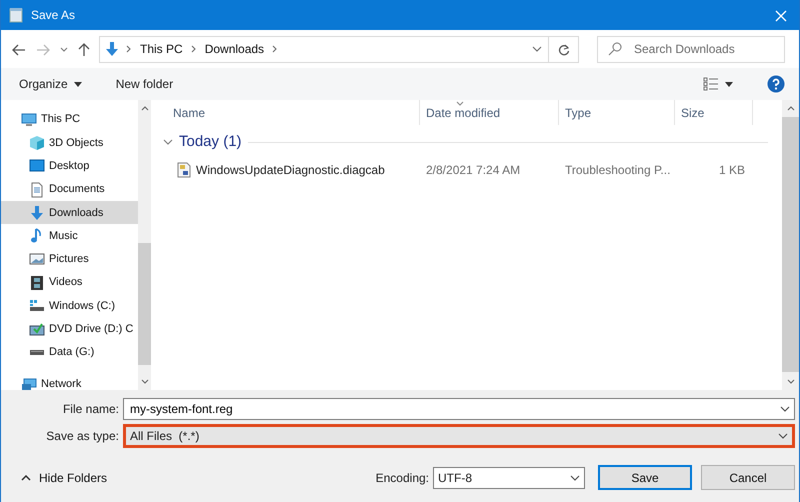 The height and width of the screenshot is (502, 800). What do you see at coordinates (645, 477) in the screenshot?
I see `save-button: Save` at bounding box center [645, 477].